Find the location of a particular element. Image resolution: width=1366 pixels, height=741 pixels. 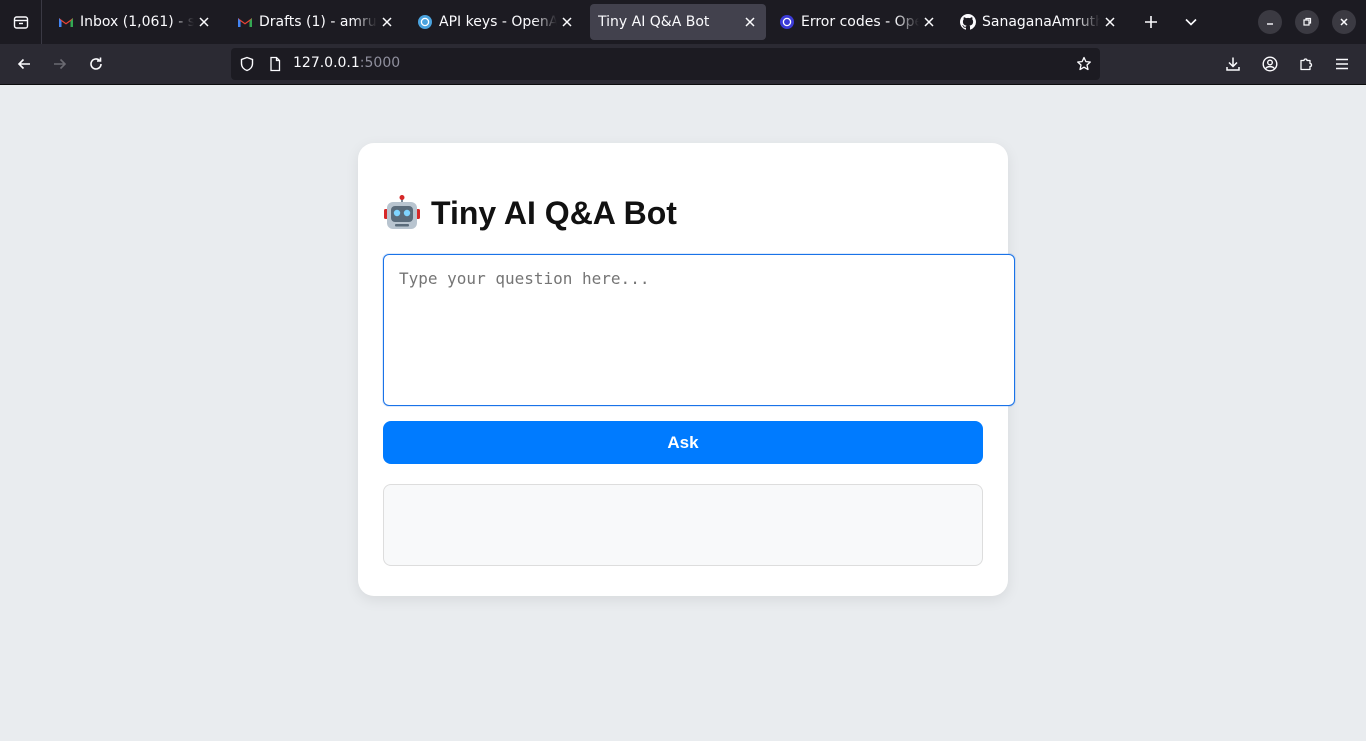

url-text: 127.0.0.1:5000 is located at coordinates (346, 63).